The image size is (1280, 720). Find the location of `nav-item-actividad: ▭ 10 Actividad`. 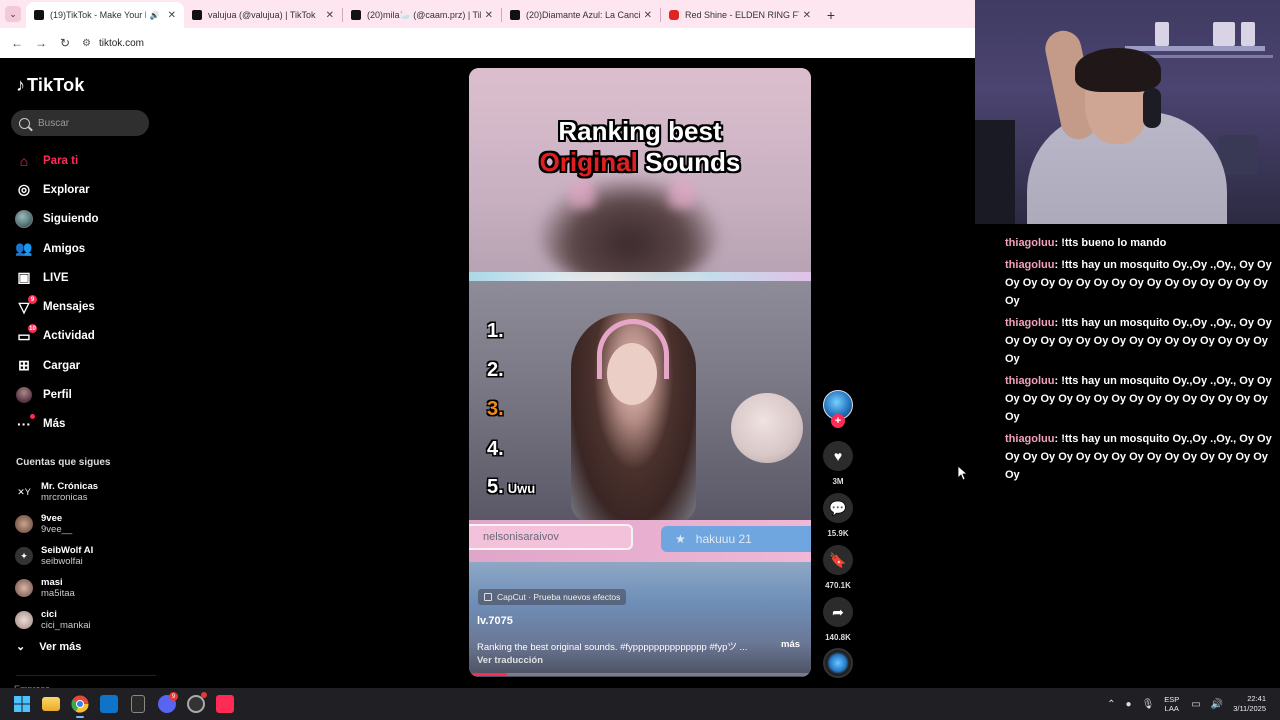

nav-item-actividad: ▭ 10 Actividad is located at coordinates (57, 336).